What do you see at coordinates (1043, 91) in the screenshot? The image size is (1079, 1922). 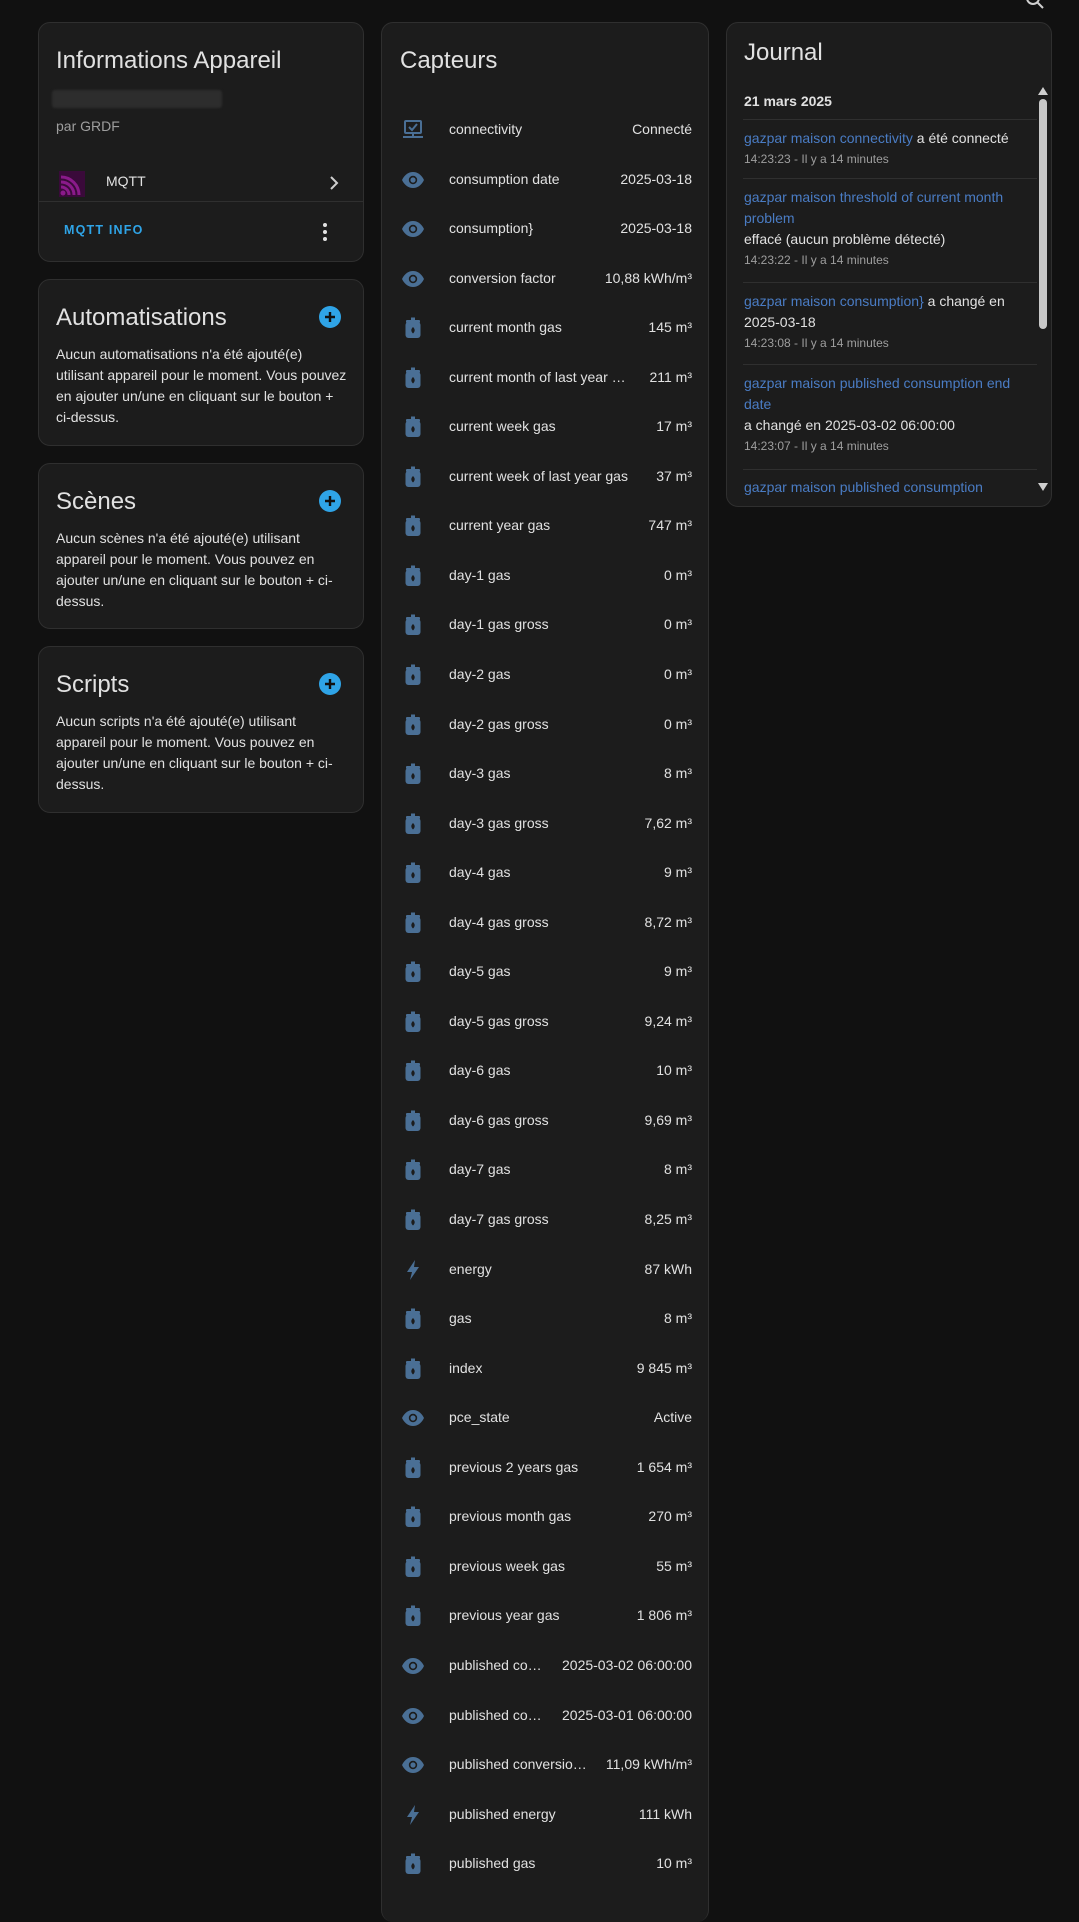 I see `scroll-up-arrow-icon` at bounding box center [1043, 91].